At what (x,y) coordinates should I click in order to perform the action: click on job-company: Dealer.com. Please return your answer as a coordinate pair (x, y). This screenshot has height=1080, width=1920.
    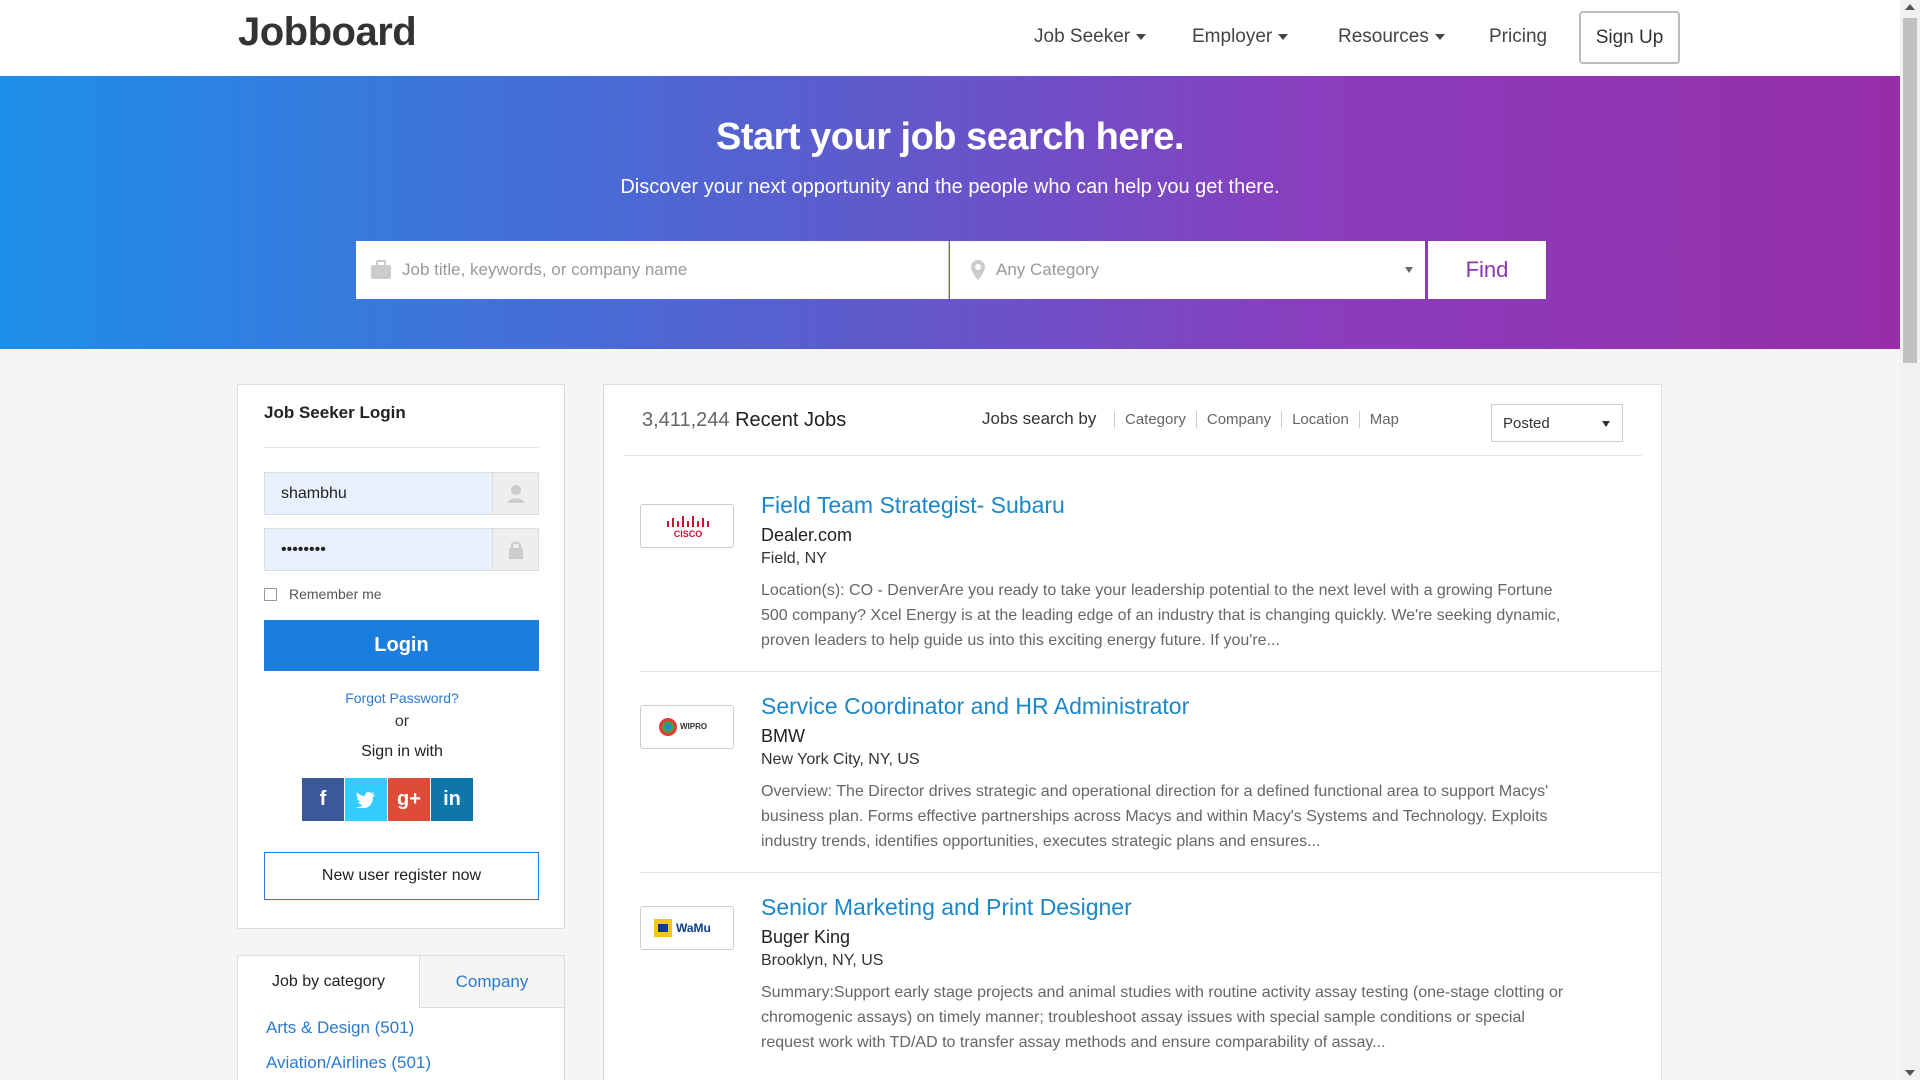
    Looking at the image, I should click on (807, 535).